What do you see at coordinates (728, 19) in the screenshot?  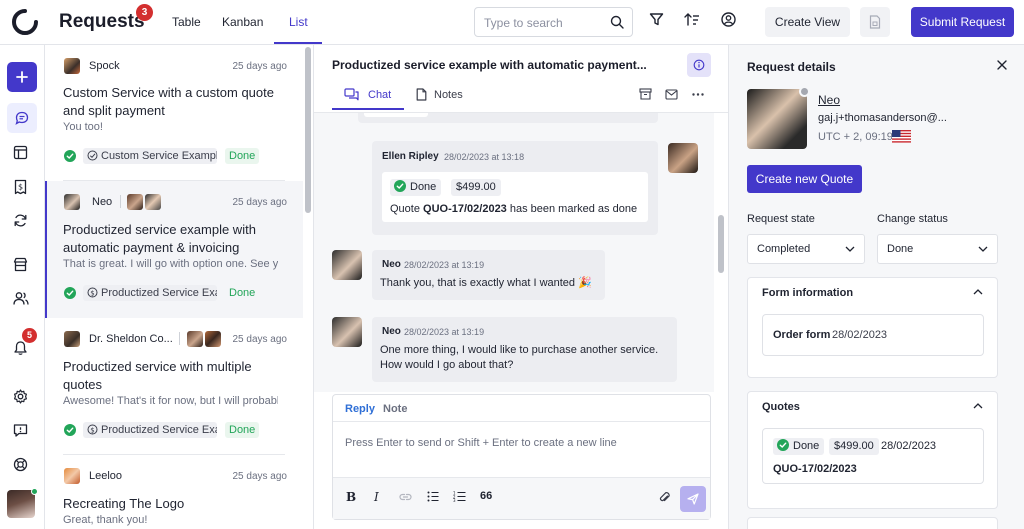 I see `user-circle-icon` at bounding box center [728, 19].